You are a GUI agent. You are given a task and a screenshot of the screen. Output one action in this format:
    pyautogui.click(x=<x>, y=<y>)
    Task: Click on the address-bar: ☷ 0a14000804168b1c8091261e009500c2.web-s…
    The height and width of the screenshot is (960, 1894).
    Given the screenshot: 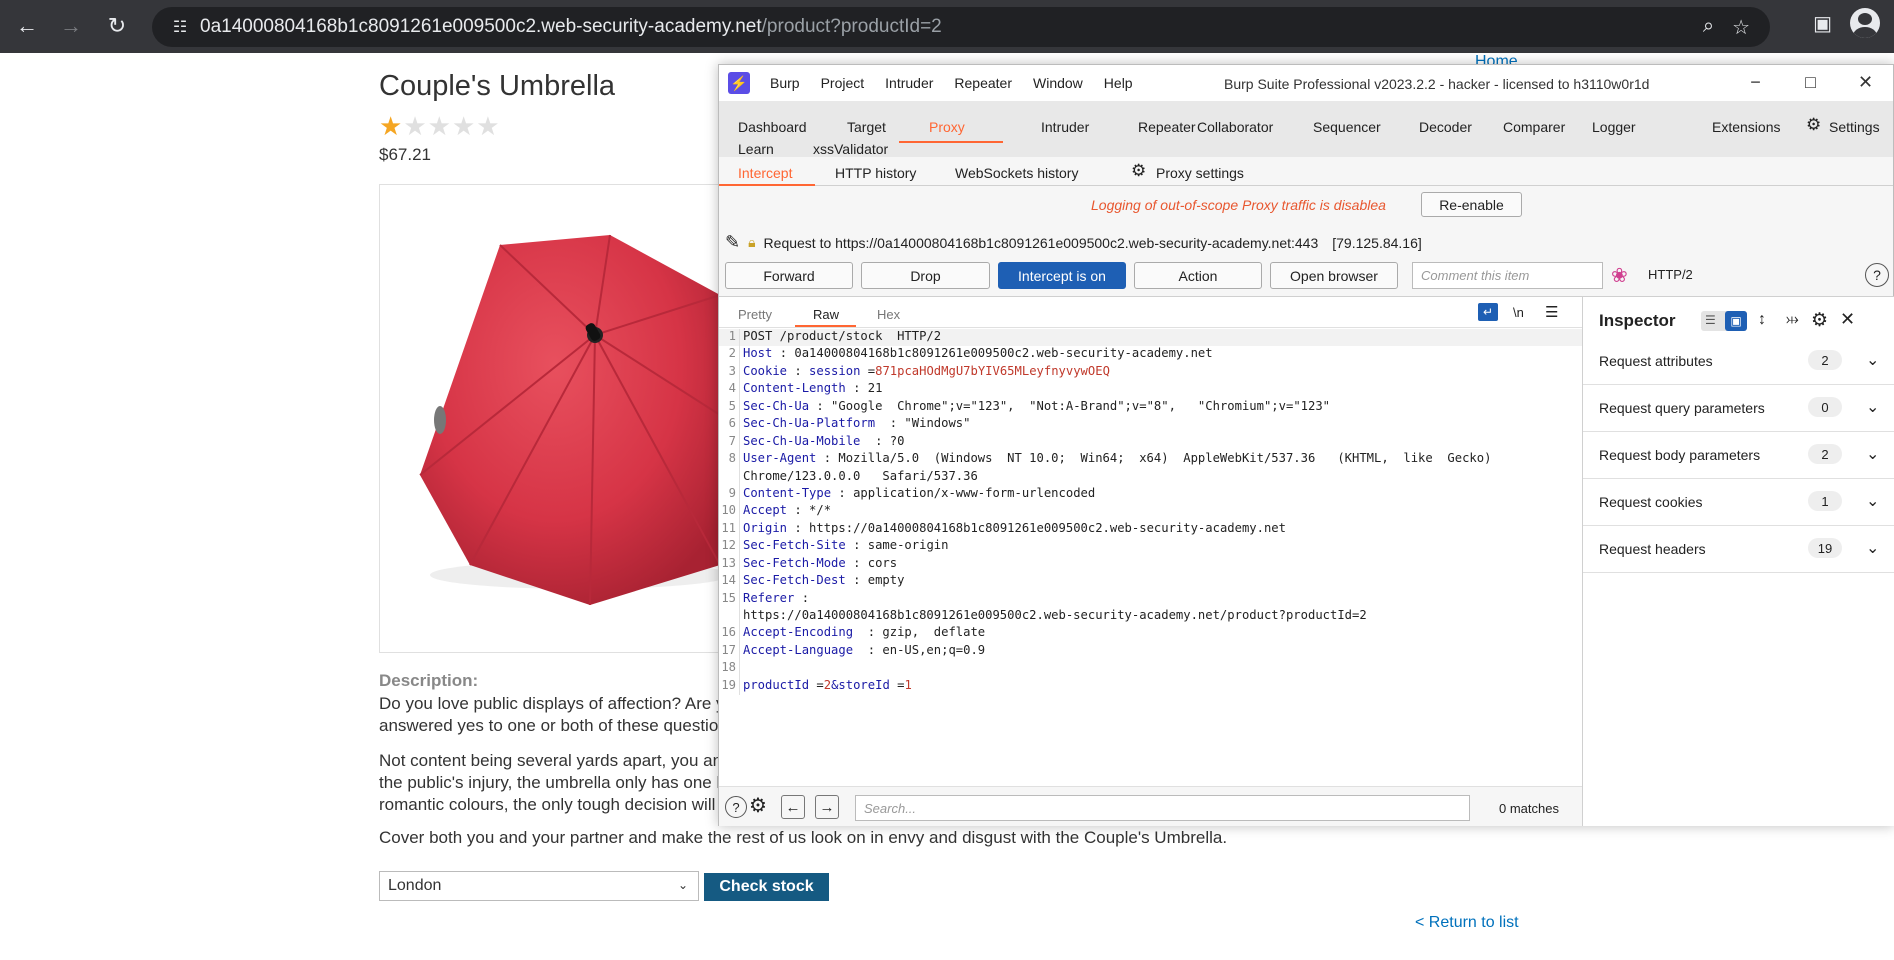 What is the action you would take?
    pyautogui.click(x=961, y=27)
    